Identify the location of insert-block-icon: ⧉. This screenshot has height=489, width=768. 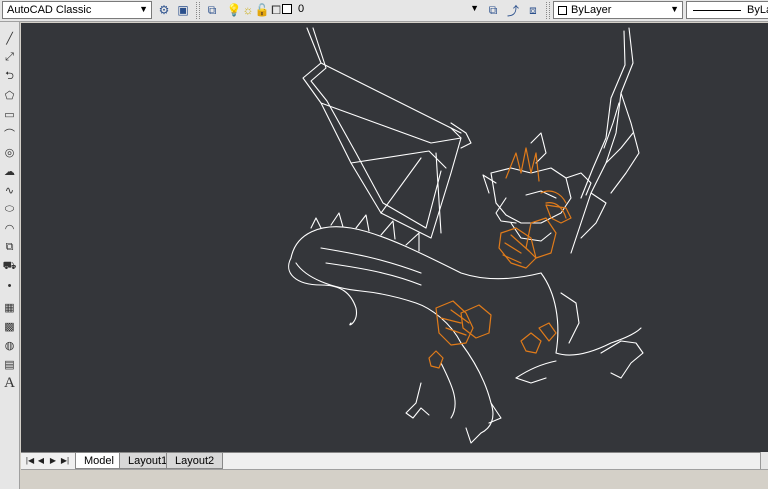
(9, 247).